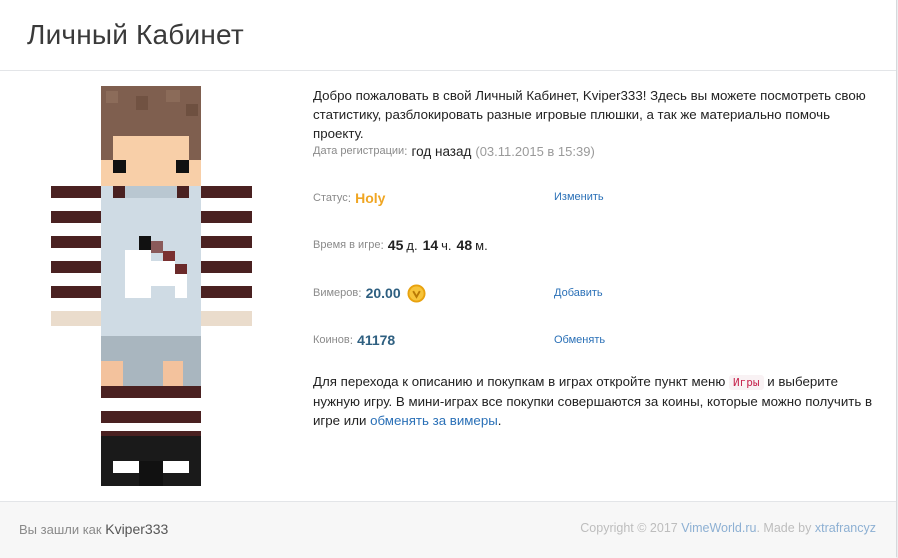 Image resolution: width=898 pixels, height=558 pixels. I want to click on exchange-vimers-link: обменять за вимеры, so click(434, 420).